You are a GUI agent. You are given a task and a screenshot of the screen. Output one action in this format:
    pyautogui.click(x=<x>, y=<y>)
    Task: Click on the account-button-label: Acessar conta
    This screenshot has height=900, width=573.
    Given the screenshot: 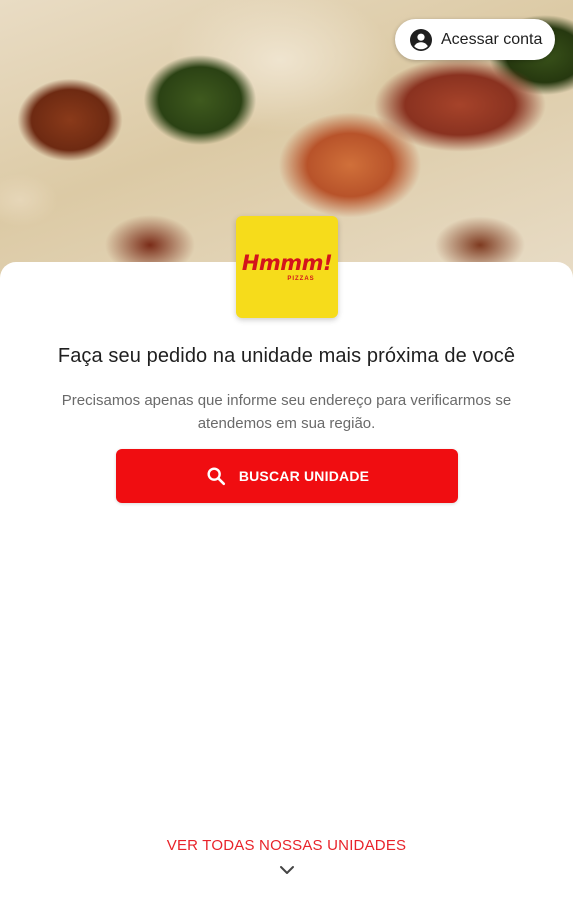 What is the action you would take?
    pyautogui.click(x=492, y=39)
    